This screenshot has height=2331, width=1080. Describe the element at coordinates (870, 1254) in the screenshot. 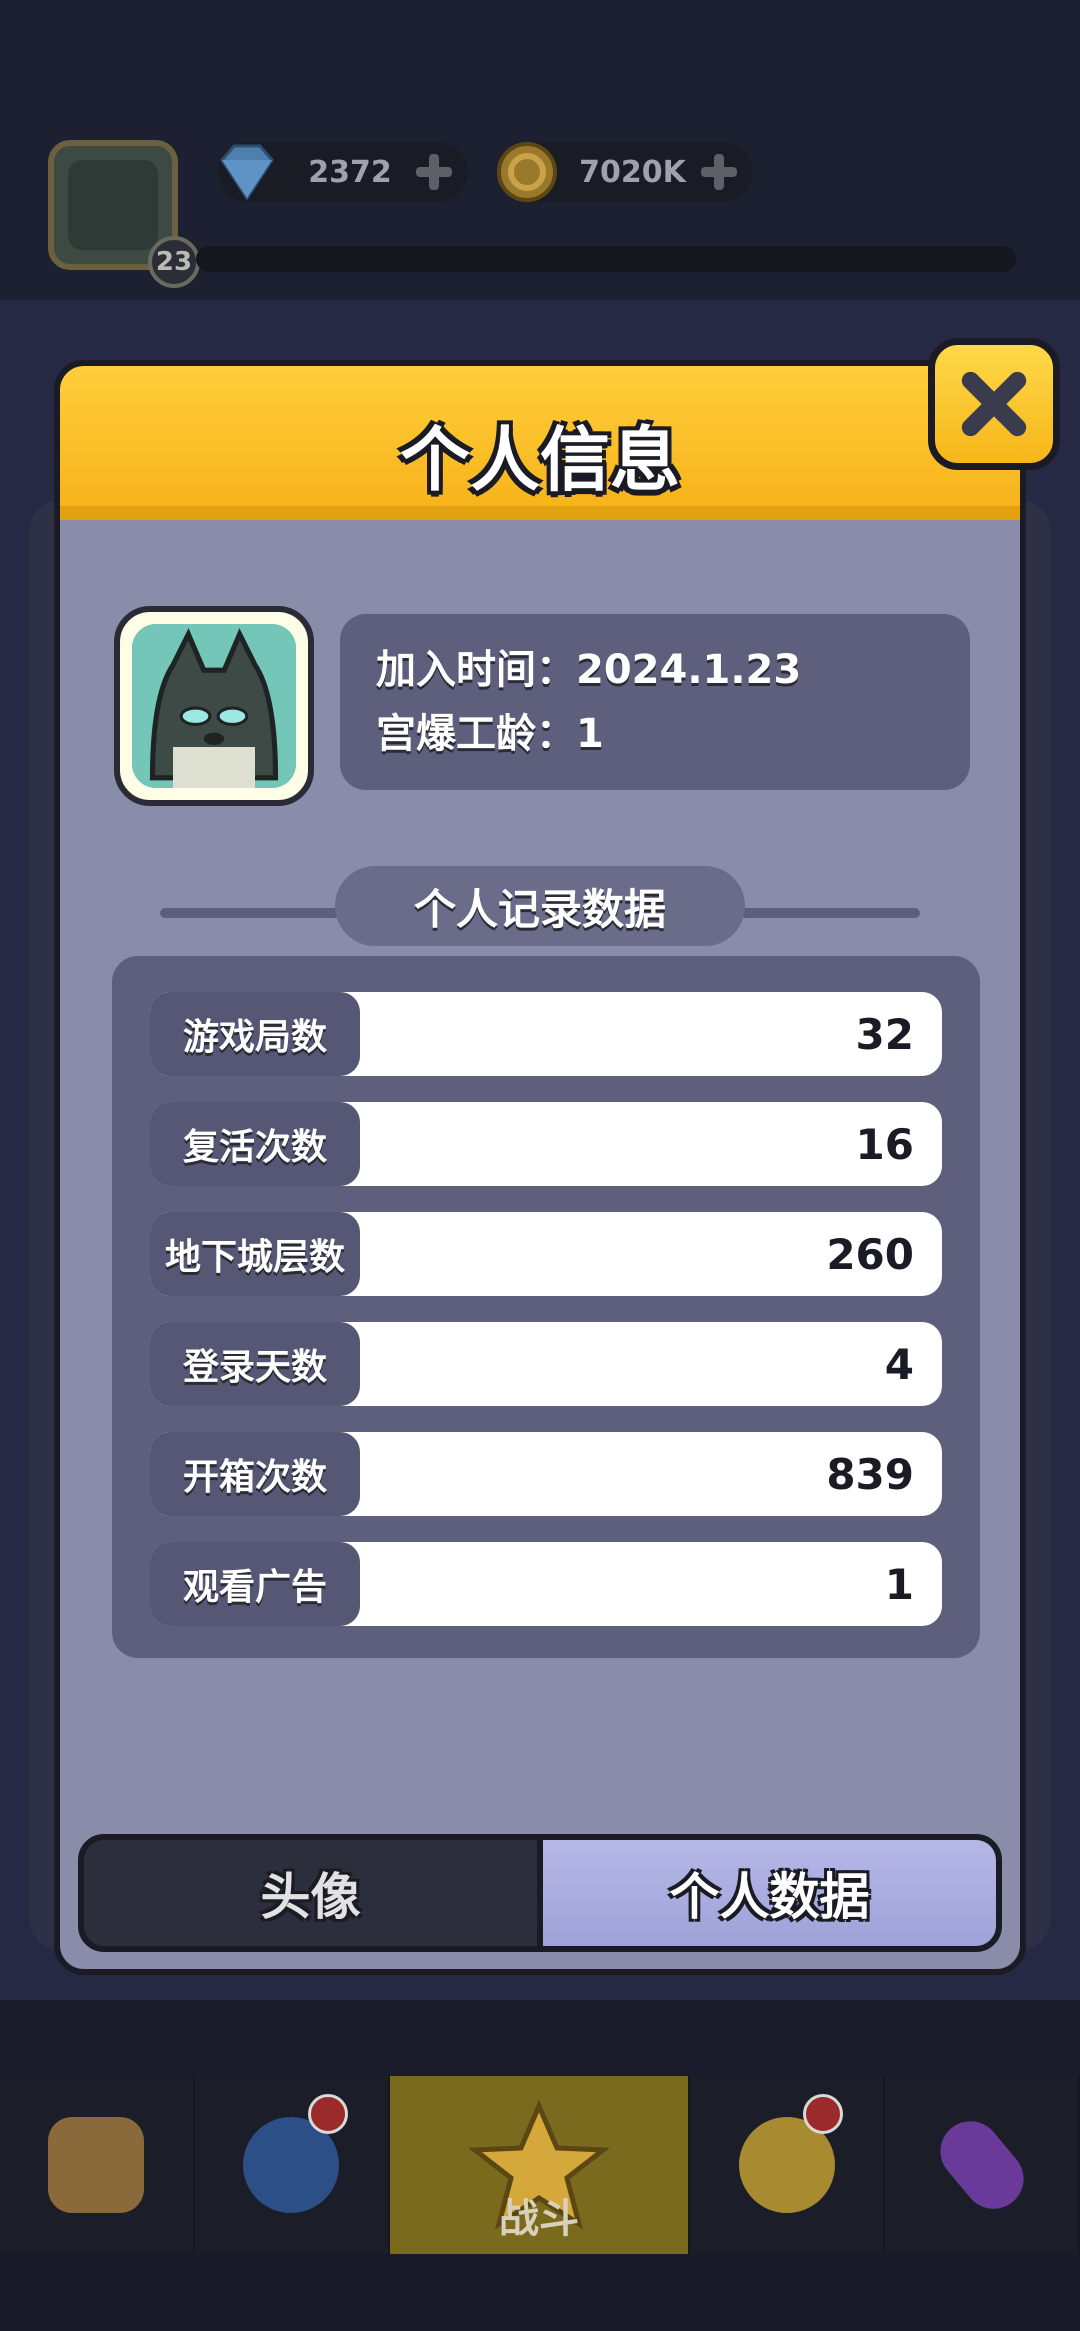

I see `stat-value: 260` at that location.